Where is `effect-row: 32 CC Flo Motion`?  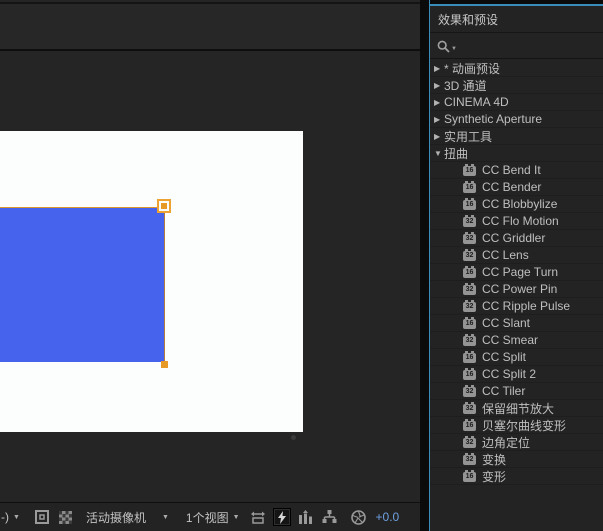
effect-row: 32 CC Flo Motion is located at coordinates (516, 221).